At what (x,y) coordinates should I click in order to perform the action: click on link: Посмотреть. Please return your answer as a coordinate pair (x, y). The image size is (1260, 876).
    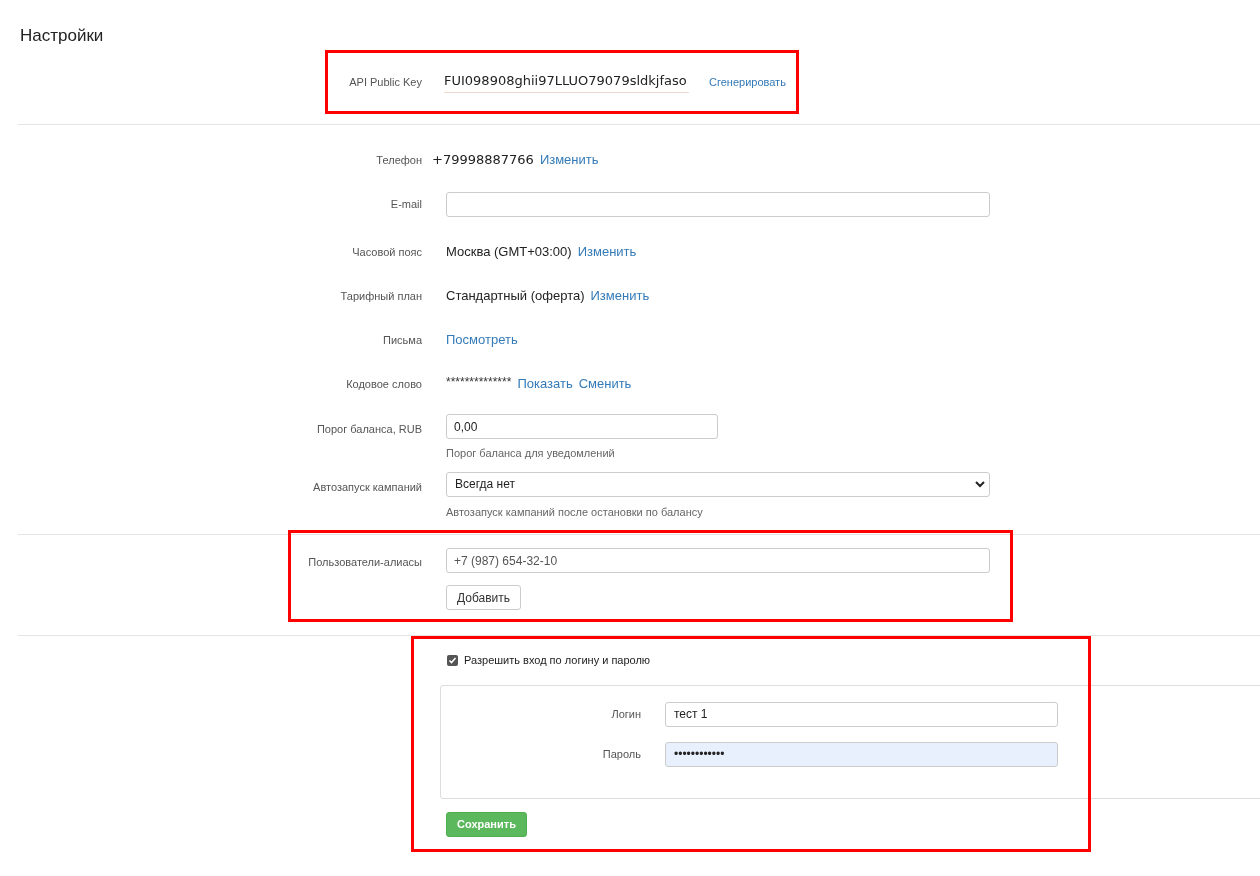
    Looking at the image, I should click on (482, 340).